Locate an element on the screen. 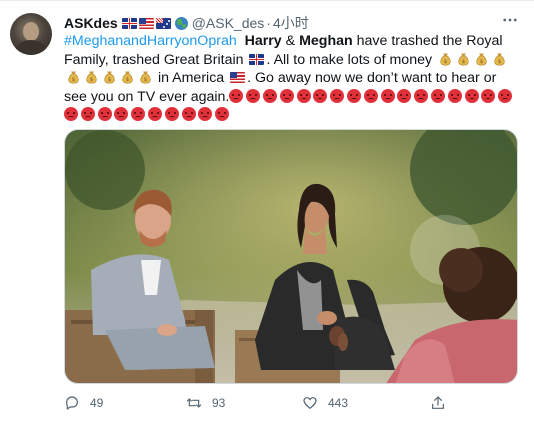  avatar-face is located at coordinates (31, 31).